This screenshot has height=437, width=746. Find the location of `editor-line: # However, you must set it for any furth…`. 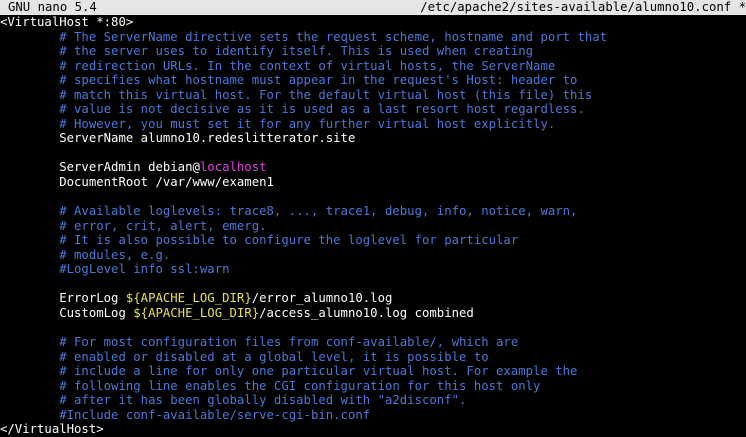

editor-line: # However, you must set it for any furth… is located at coordinates (373, 124).